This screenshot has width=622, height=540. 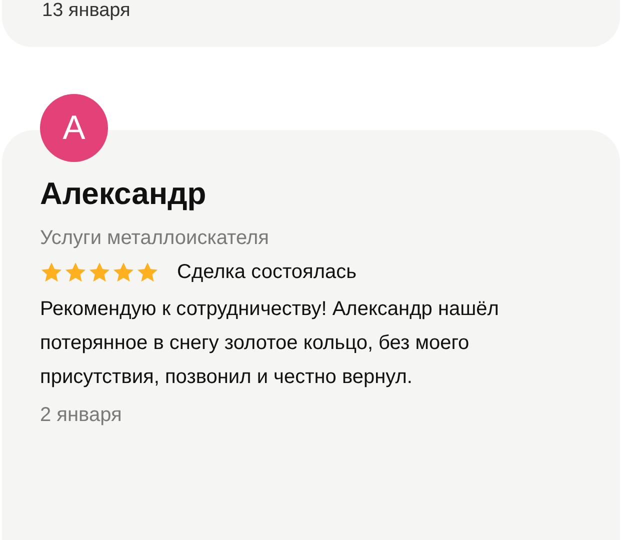 I want to click on deal-status: Сделка состоялась, so click(x=267, y=272).